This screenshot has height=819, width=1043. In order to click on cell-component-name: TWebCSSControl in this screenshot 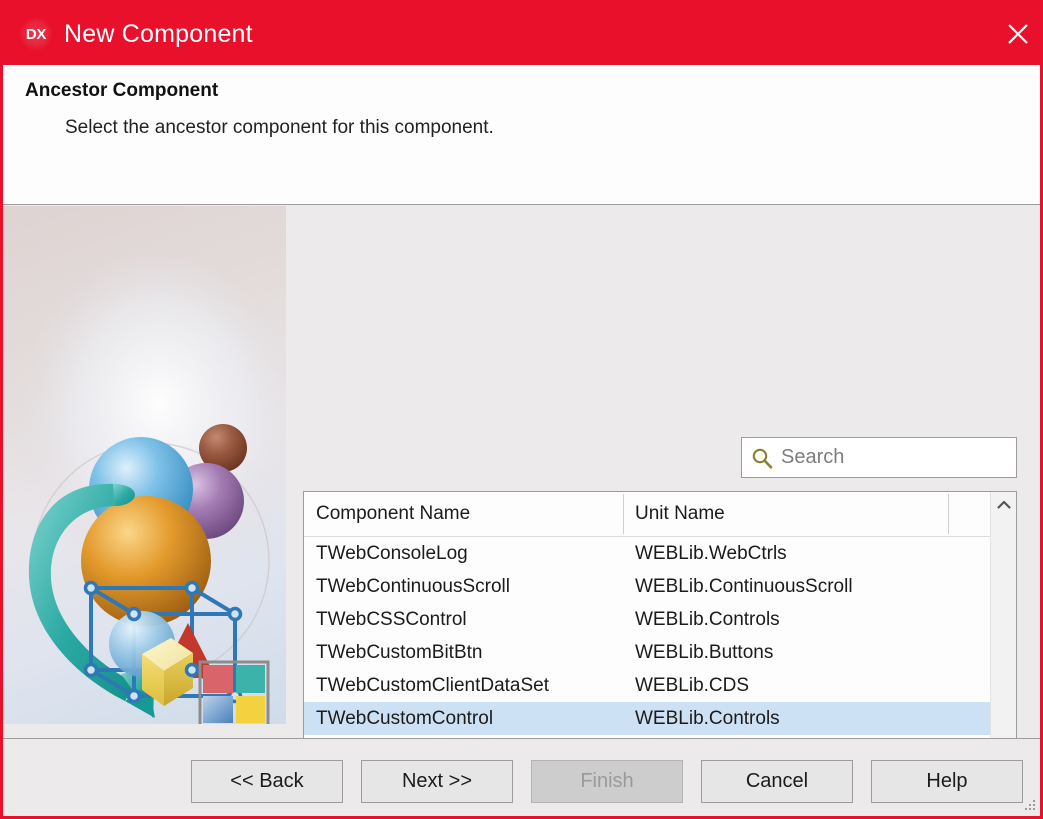, I will do `click(391, 619)`.